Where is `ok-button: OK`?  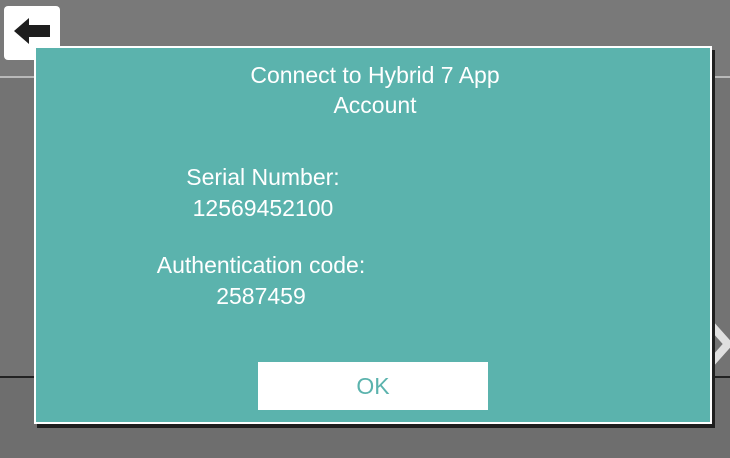 ok-button: OK is located at coordinates (373, 386).